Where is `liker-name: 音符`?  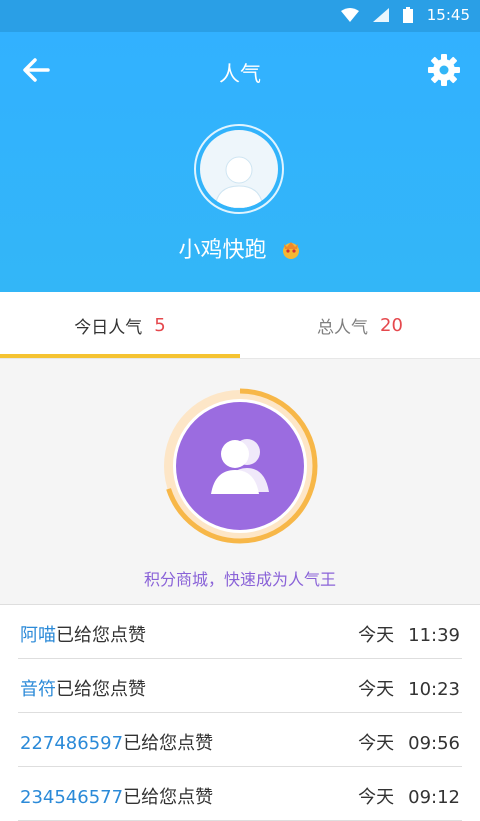 liker-name: 音符 is located at coordinates (38, 689).